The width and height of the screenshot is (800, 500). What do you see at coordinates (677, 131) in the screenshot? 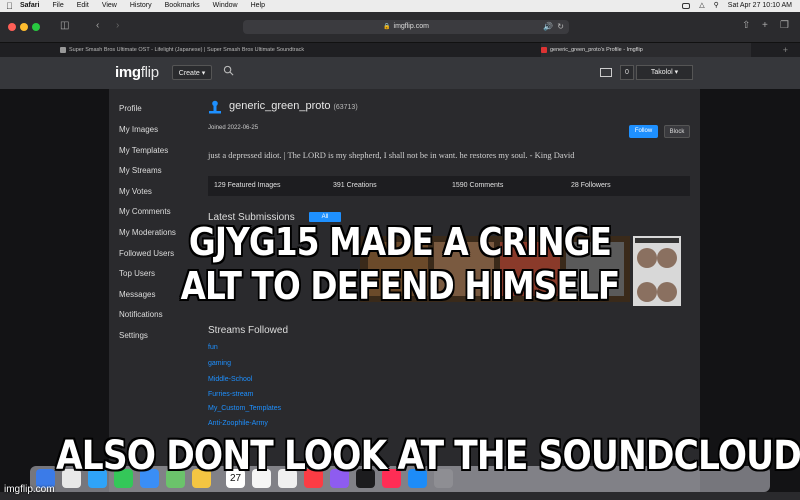
I see `block-button: Block` at bounding box center [677, 131].